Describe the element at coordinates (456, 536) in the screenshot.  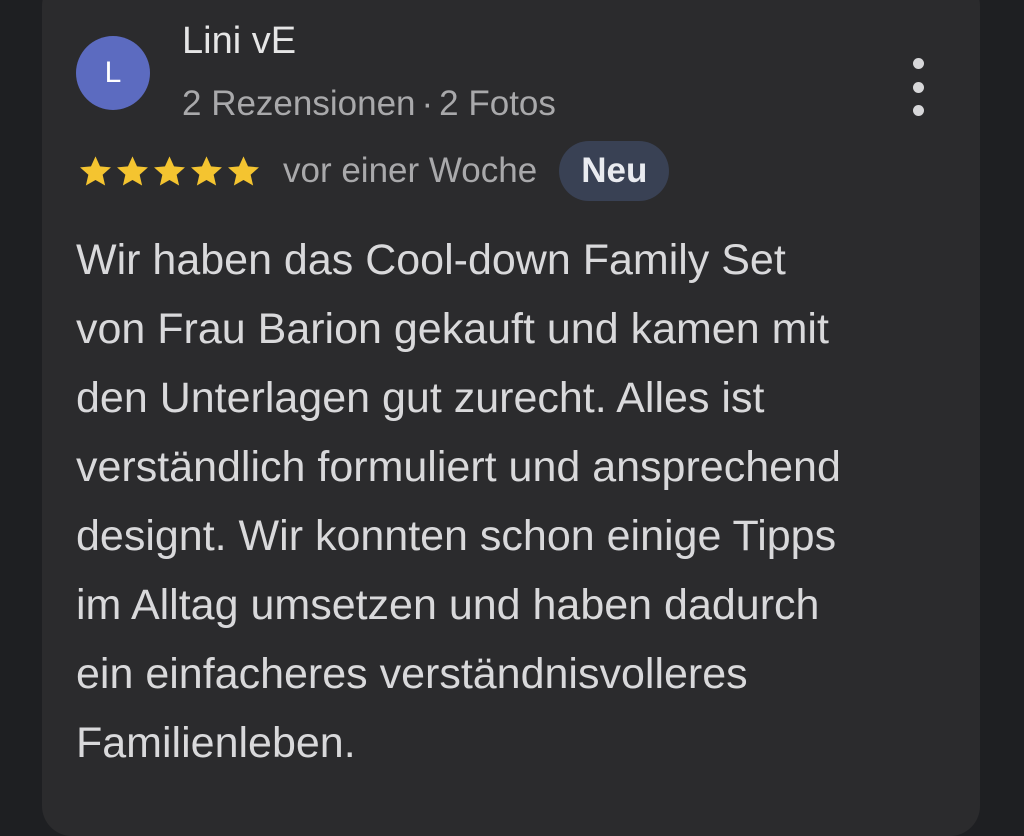
I see `review-text-line: designt. Wir konnten schon einige Tipps` at that location.